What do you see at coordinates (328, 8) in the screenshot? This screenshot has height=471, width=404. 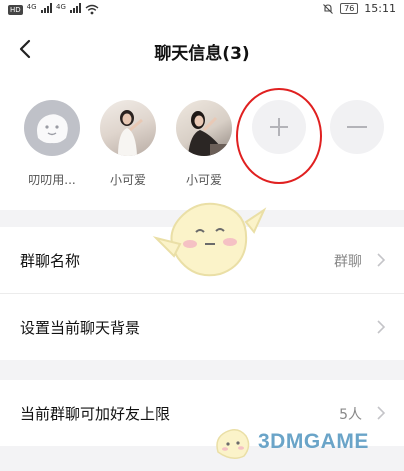 I see `mute-bell-icon` at bounding box center [328, 8].